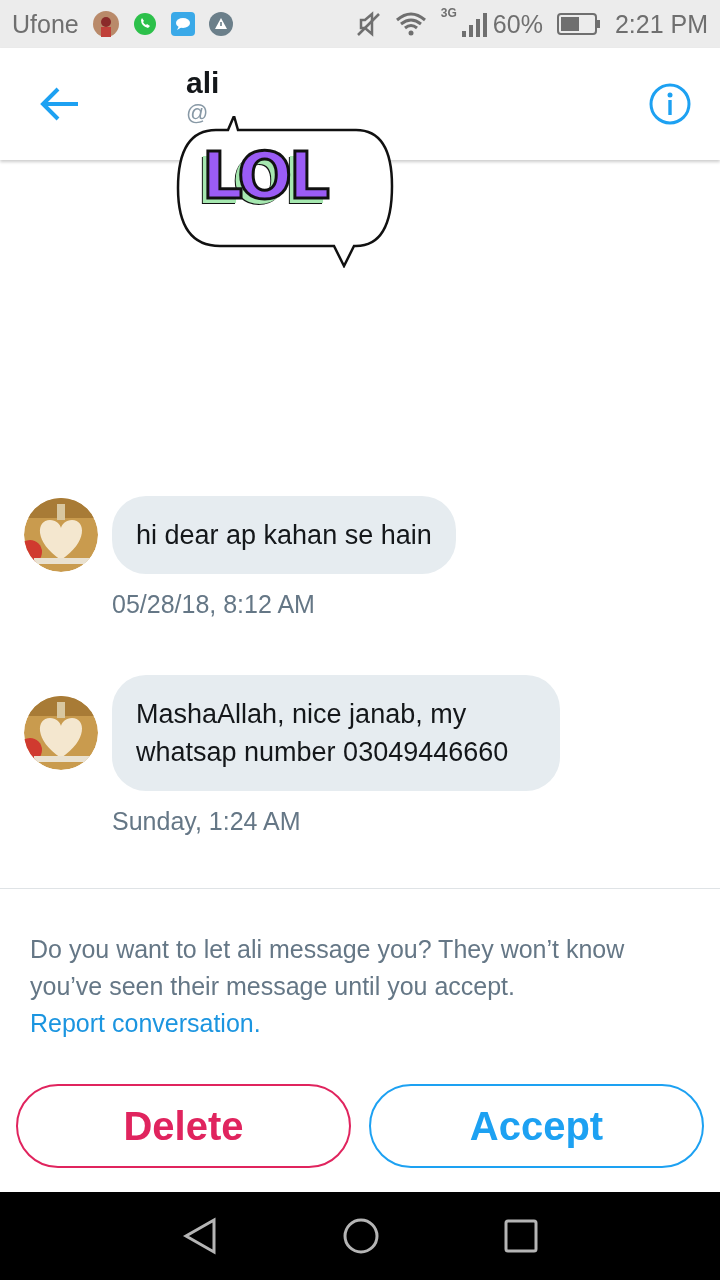  I want to click on message-bubble: MashaAllah, nice janab, my whatsap number 03049446660, so click(336, 733).